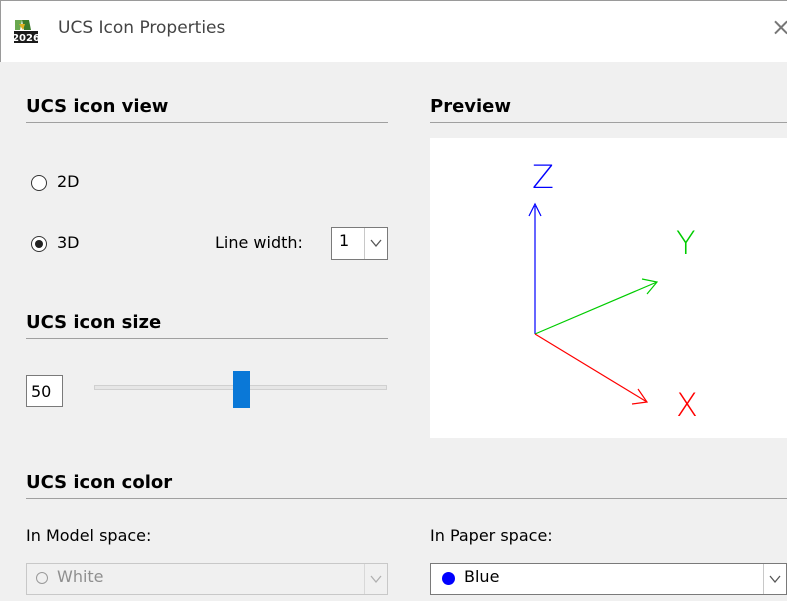  Describe the element at coordinates (393, 31) in the screenshot. I see `title-bar: 2026 UCS Icon Properties ×` at that location.